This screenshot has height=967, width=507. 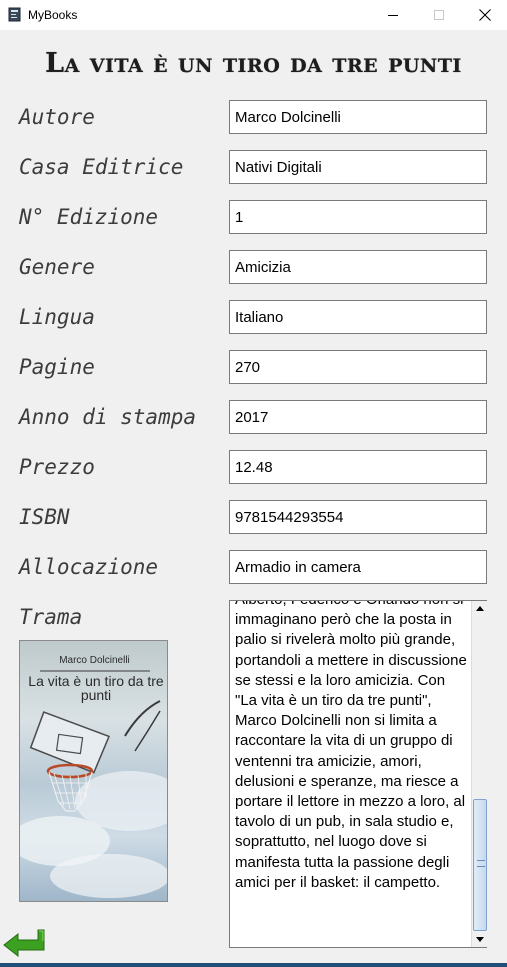 I want to click on genere-field, so click(x=358, y=267).